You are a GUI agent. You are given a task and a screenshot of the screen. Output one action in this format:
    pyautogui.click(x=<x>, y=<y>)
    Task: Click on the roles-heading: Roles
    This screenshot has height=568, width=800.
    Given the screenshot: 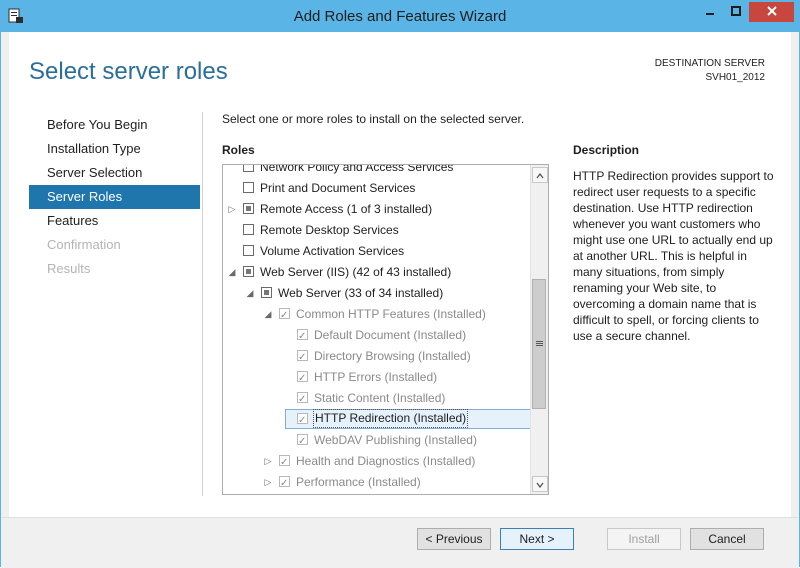 What is the action you would take?
    pyautogui.click(x=238, y=150)
    